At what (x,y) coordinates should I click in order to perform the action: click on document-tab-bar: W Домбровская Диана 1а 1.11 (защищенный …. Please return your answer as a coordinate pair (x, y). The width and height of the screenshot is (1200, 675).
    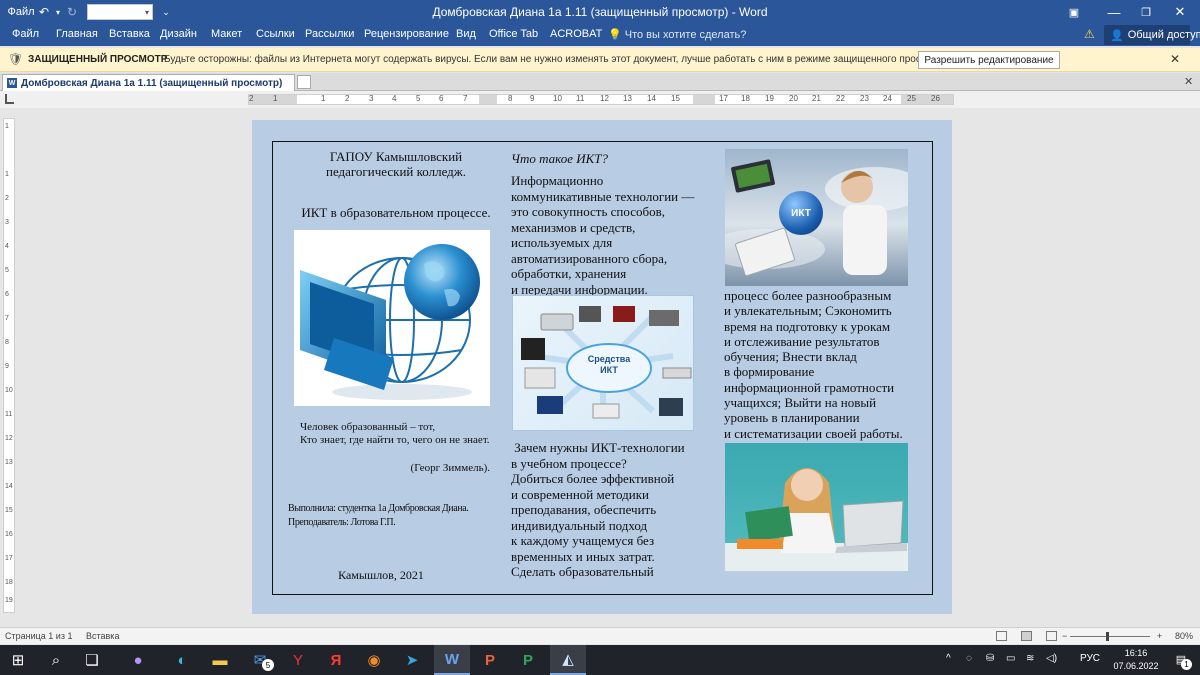
    Looking at the image, I should click on (600, 82).